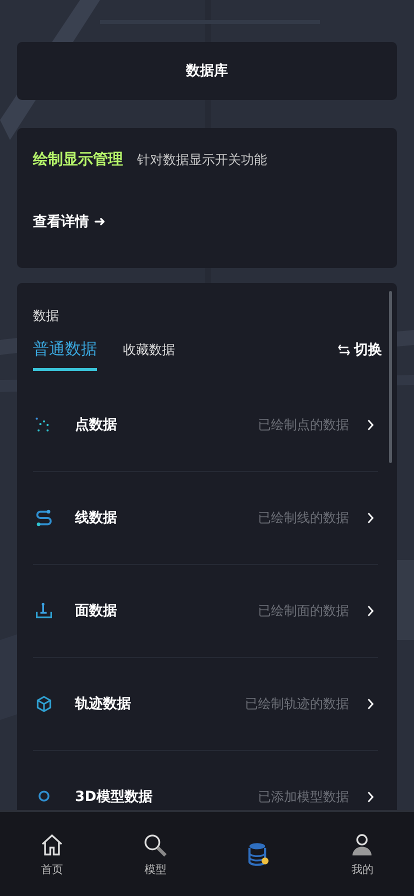  What do you see at coordinates (205, 425) in the screenshot?
I see `data-row: 点数据 已绘制点的数据` at bounding box center [205, 425].